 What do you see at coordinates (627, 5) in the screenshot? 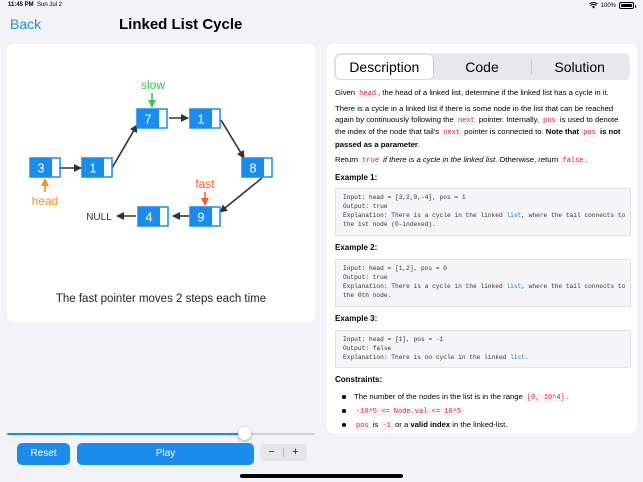
I see `battery-icon` at bounding box center [627, 5].